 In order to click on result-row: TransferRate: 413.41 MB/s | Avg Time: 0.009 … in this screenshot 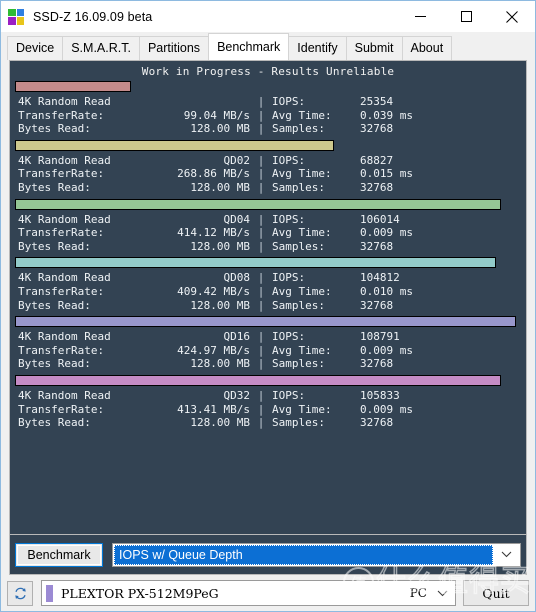, I will do `click(269, 410)`.